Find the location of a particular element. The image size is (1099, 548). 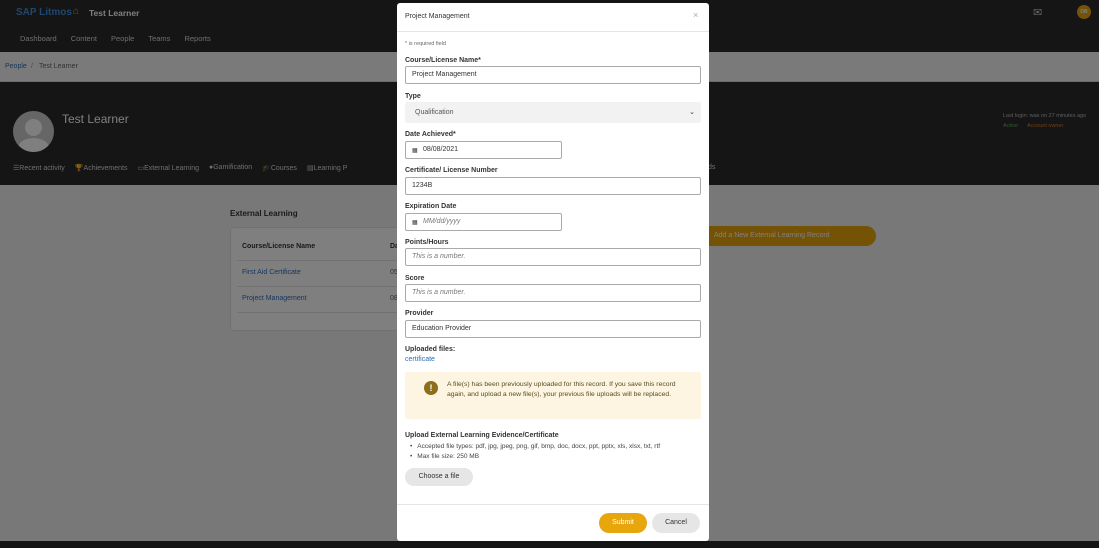

uploaded-files-label: Uploaded files: is located at coordinates (430, 349).